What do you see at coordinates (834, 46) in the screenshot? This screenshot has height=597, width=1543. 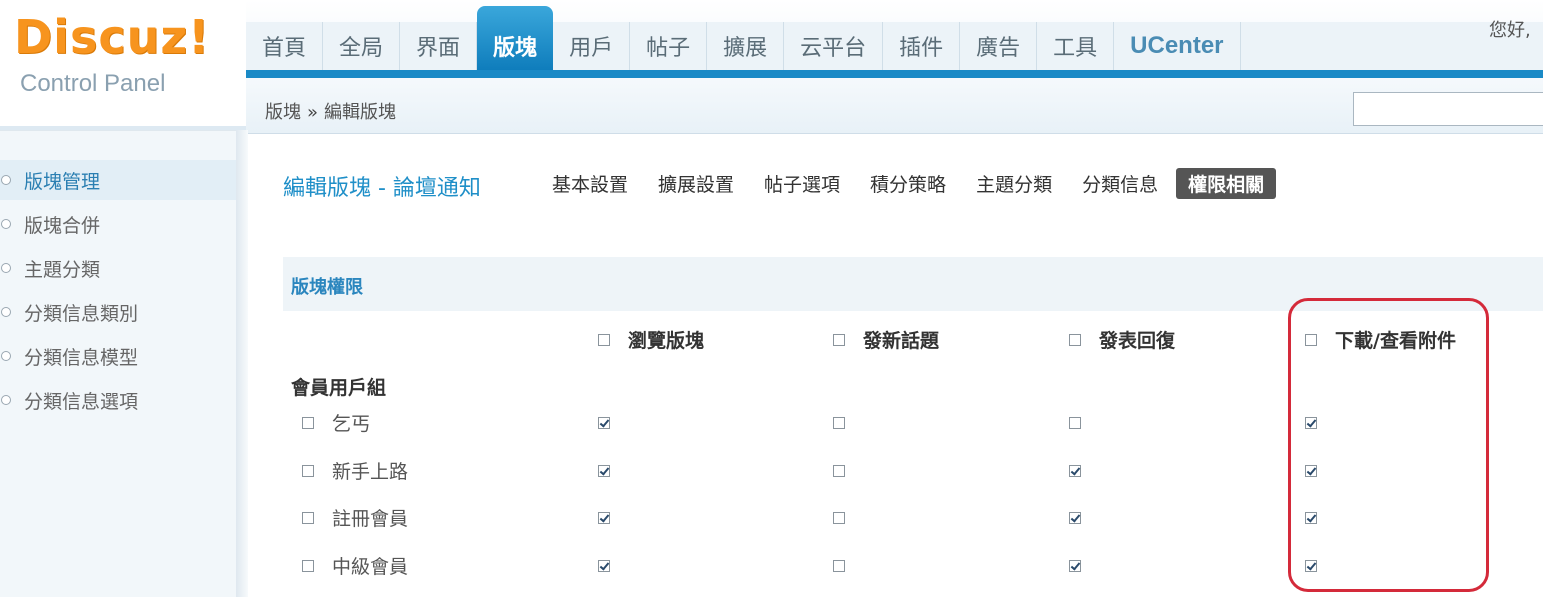 I see `nav-tab-7: 云平台` at bounding box center [834, 46].